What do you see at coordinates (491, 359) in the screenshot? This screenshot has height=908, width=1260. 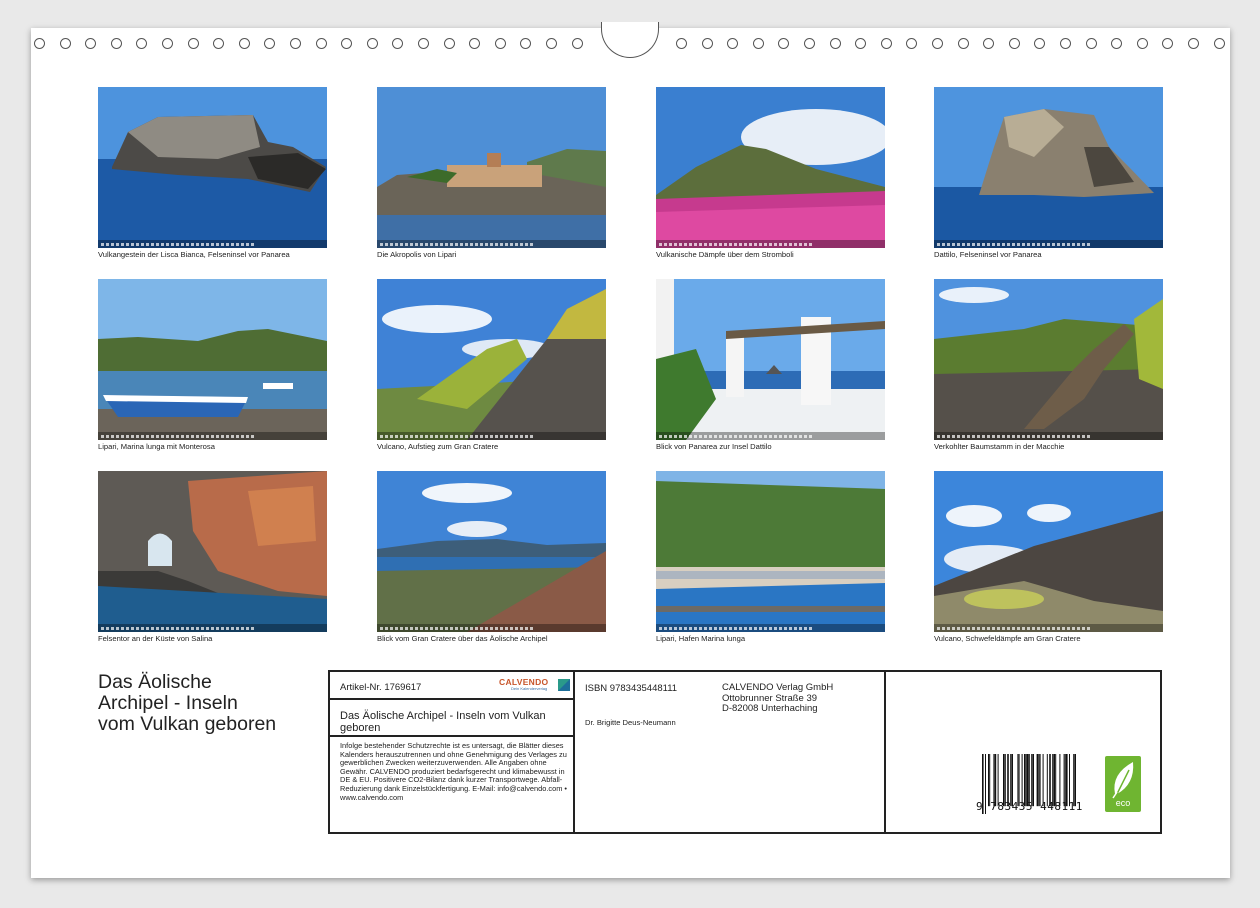 I see `photo-vulcano-aufstieg` at bounding box center [491, 359].